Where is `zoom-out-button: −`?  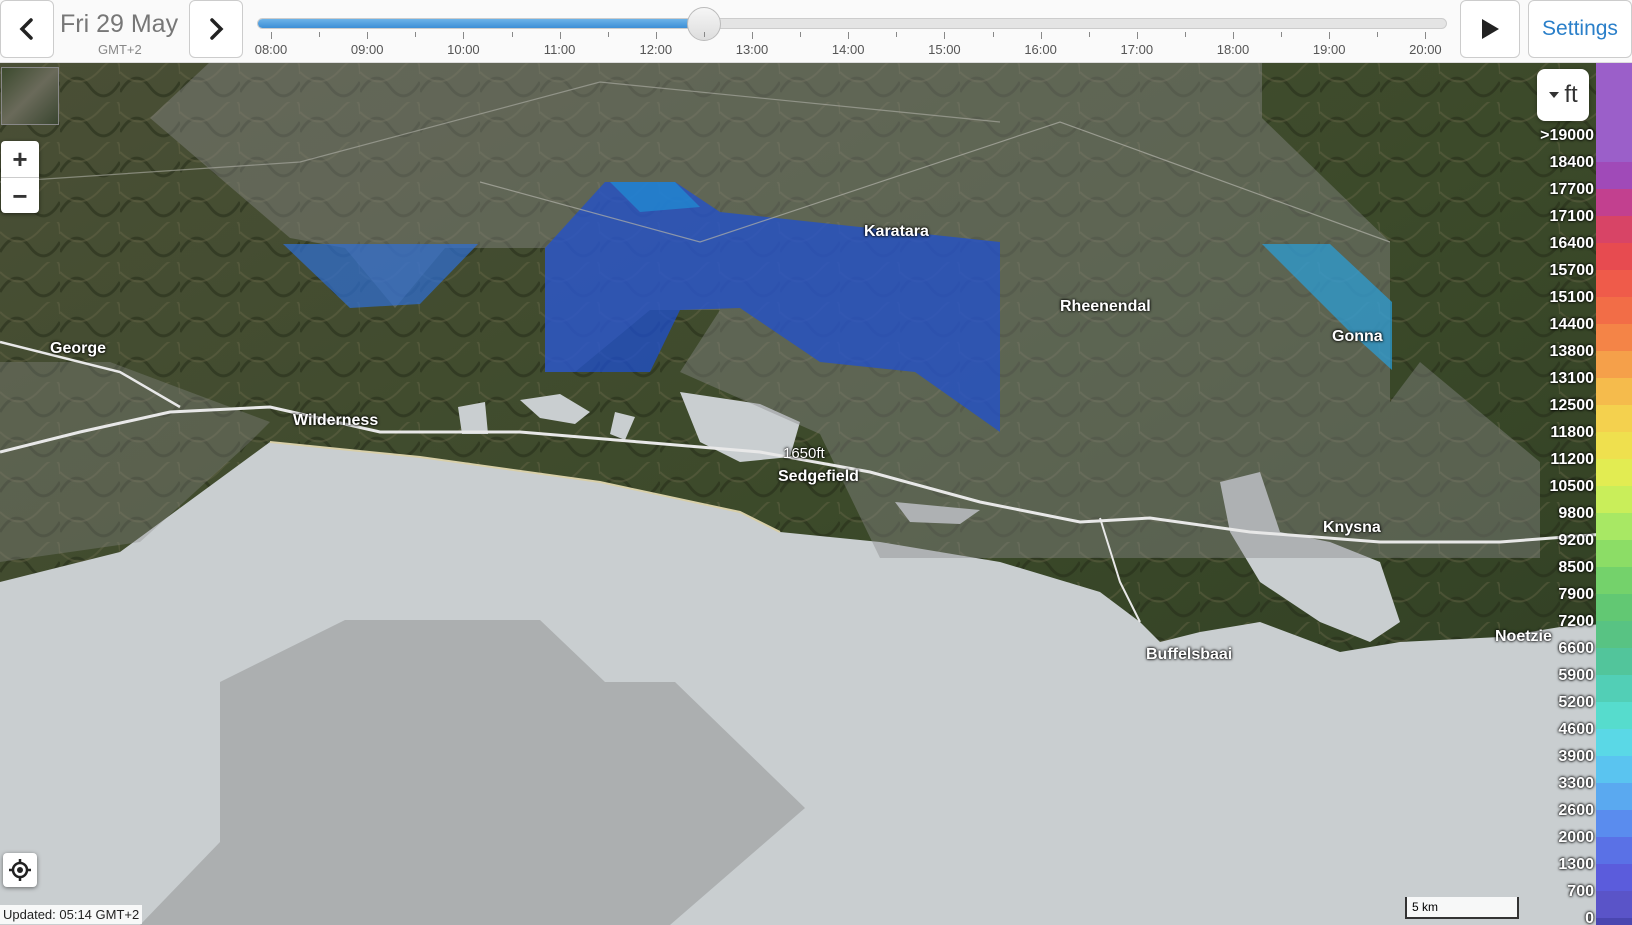
zoom-out-button: − is located at coordinates (20, 196).